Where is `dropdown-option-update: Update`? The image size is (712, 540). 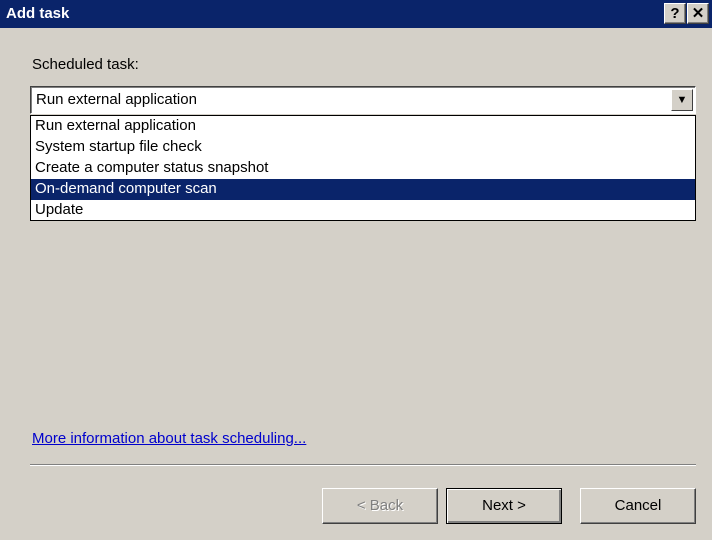
dropdown-option-update: Update is located at coordinates (363, 210).